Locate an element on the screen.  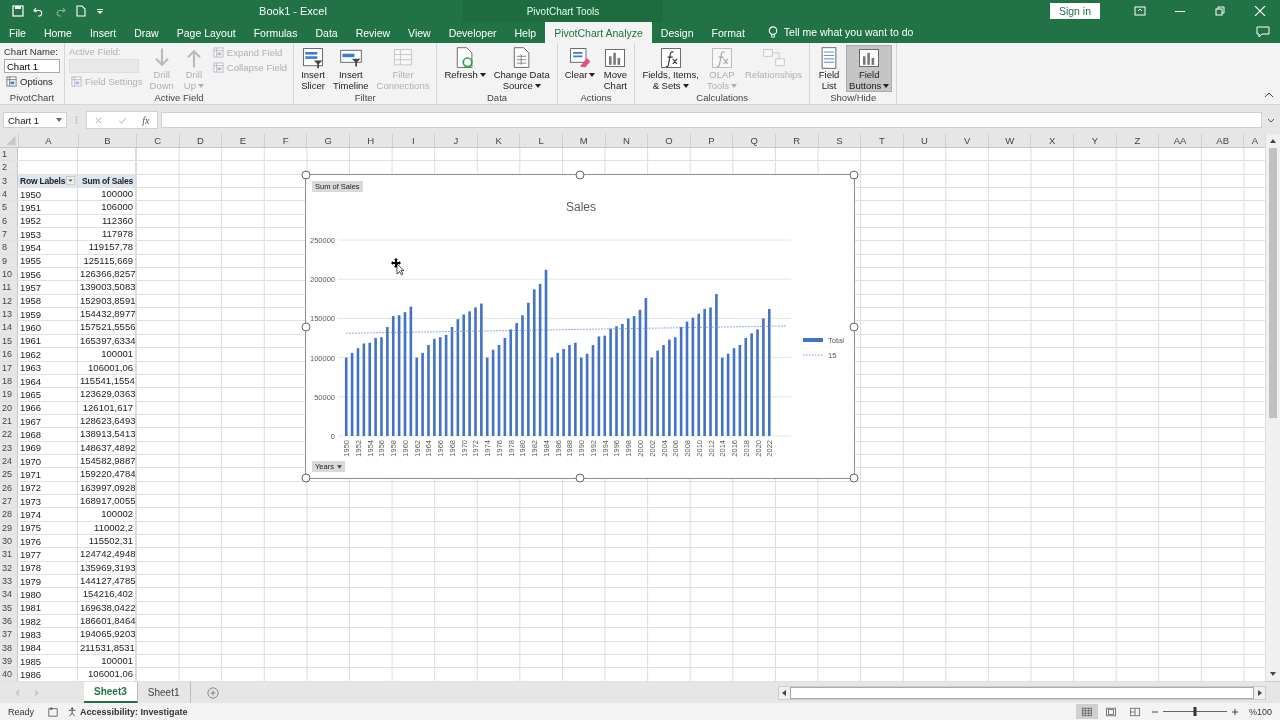
row-header: 25 is located at coordinates (9, 474).